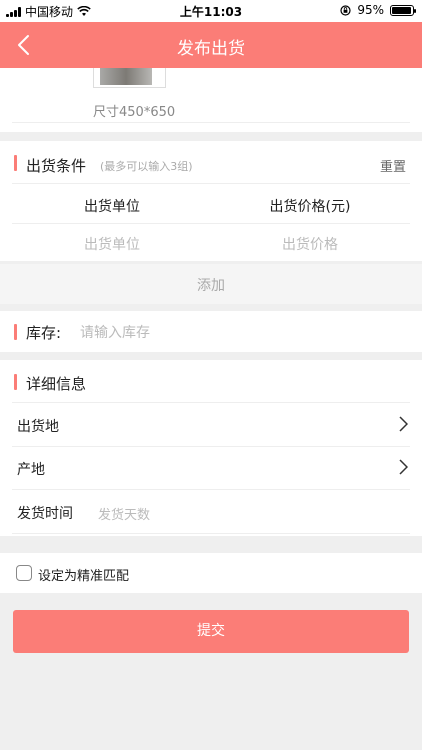 The height and width of the screenshot is (750, 422). I want to click on shipping-time-row: 发货时间 发货天数, so click(211, 511).